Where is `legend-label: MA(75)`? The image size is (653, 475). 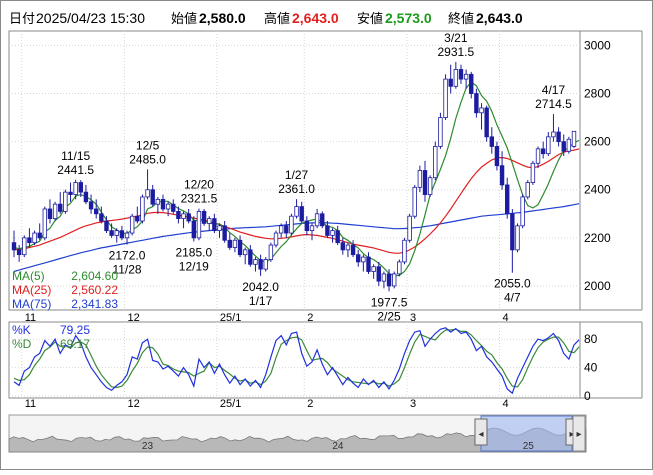
legend-label: MA(75) is located at coordinates (31, 304).